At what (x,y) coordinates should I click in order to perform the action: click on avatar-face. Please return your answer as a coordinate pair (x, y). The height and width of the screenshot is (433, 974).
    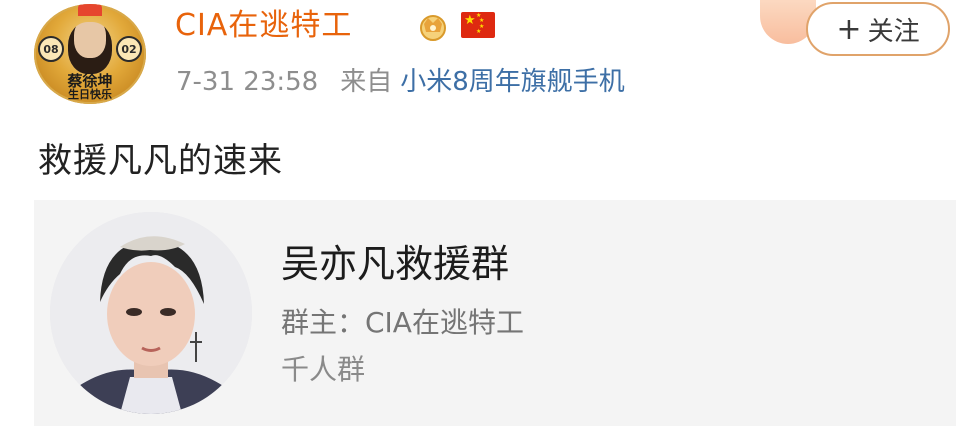
    Looking at the image, I should click on (90, 48).